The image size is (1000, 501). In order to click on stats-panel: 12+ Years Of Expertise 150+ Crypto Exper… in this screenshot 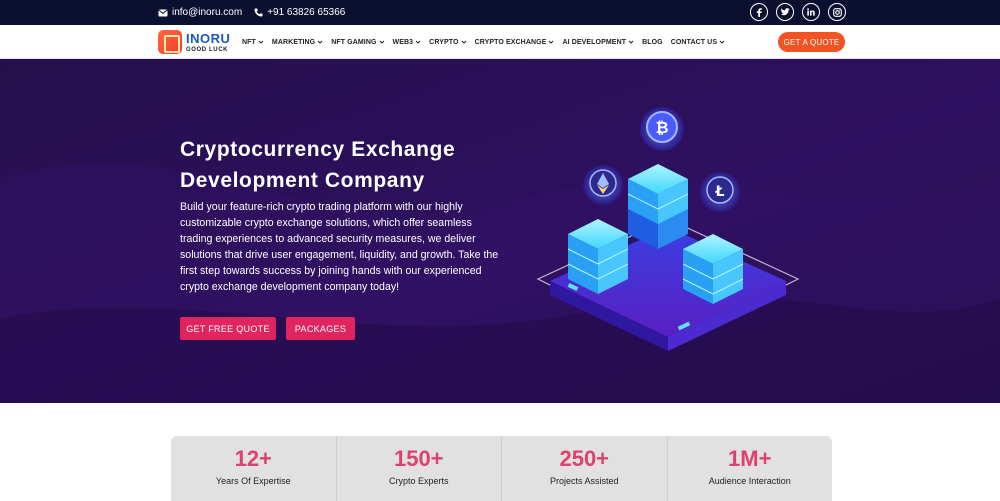, I will do `click(501, 468)`.